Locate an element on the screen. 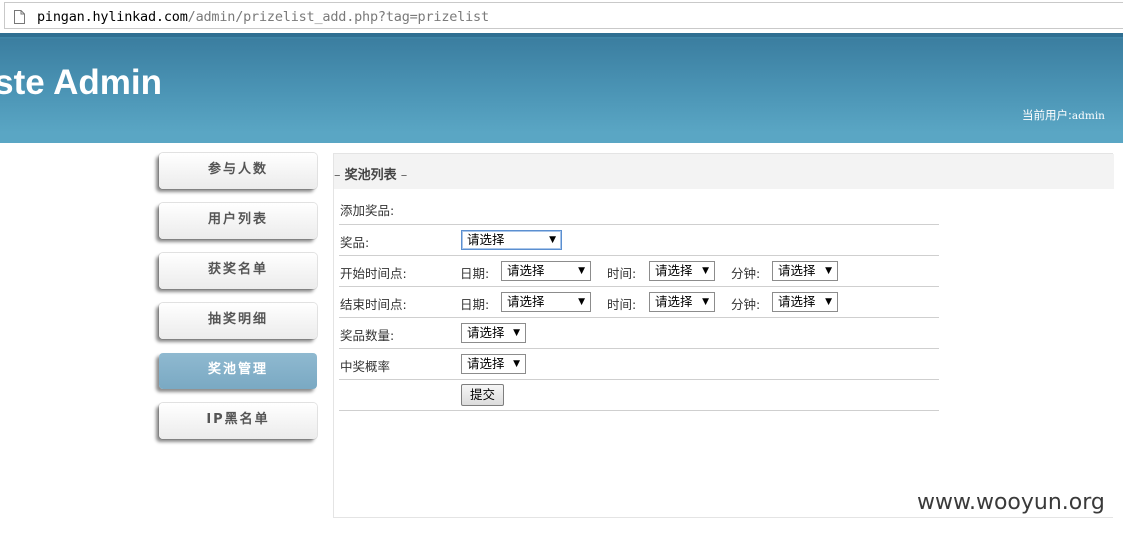 The width and height of the screenshot is (1123, 533). start-time-label: 开始时间点: is located at coordinates (373, 273).